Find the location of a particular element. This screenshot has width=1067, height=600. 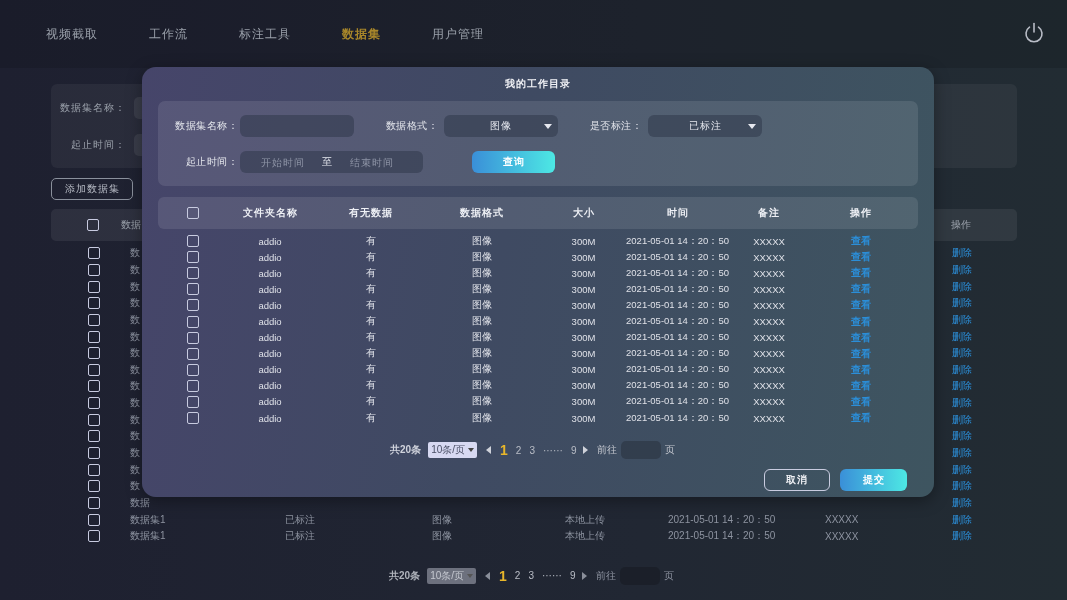

nav-tab: 工作流 is located at coordinates (168, 34).